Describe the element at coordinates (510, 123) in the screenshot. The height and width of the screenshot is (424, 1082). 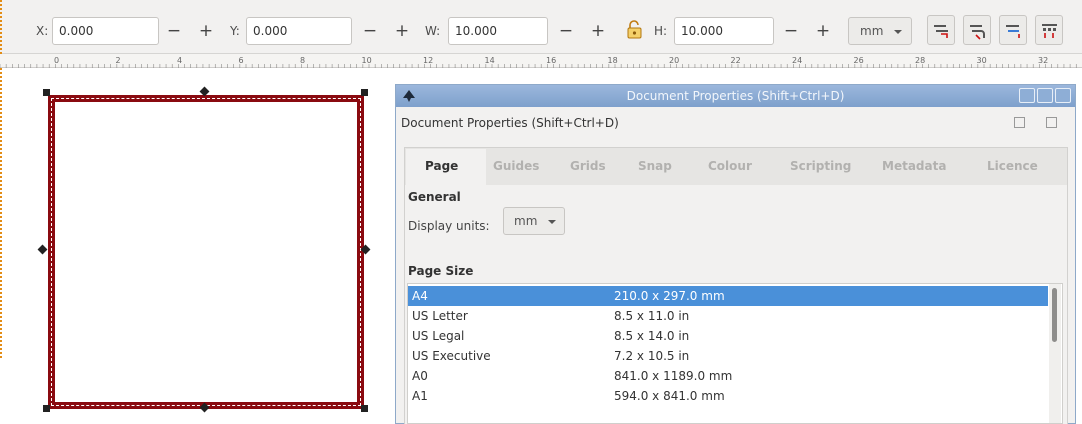
I see `docked-panel-title: Document Properties (Shift+Ctrl+D)` at that location.